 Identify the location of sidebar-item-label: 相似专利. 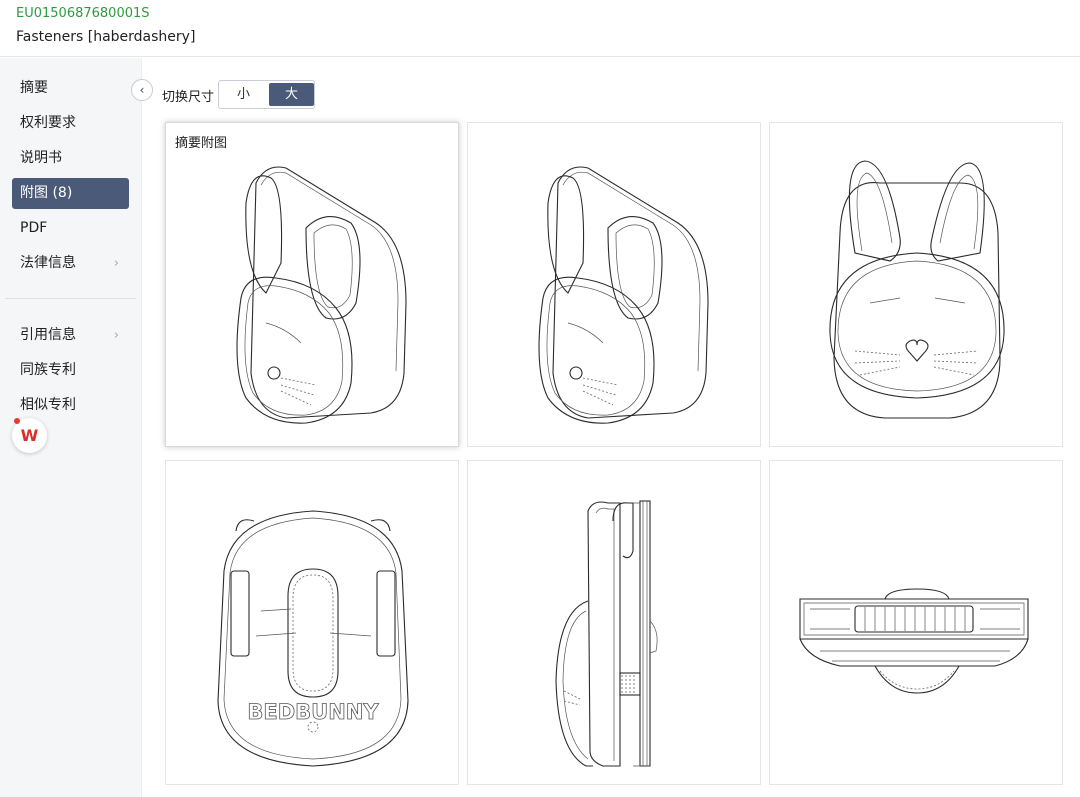
(48, 405).